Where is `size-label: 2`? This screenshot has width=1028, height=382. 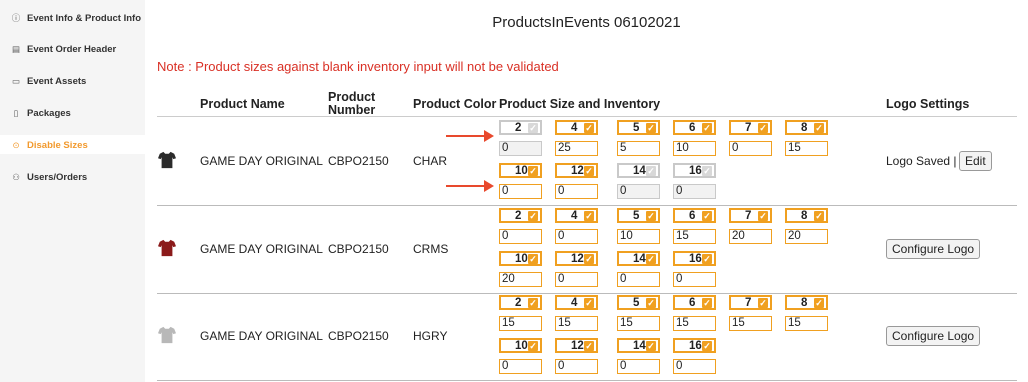
size-label: 2 is located at coordinates (518, 128).